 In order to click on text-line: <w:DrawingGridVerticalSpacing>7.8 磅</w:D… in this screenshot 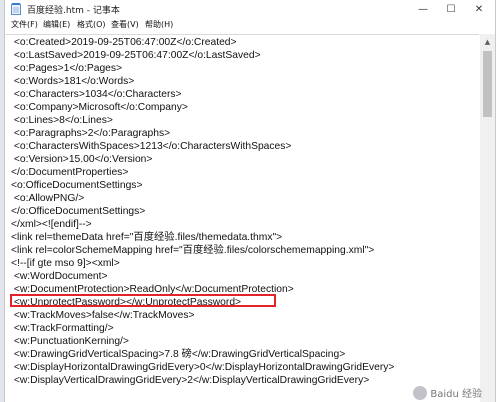, I will do `click(178, 354)`.